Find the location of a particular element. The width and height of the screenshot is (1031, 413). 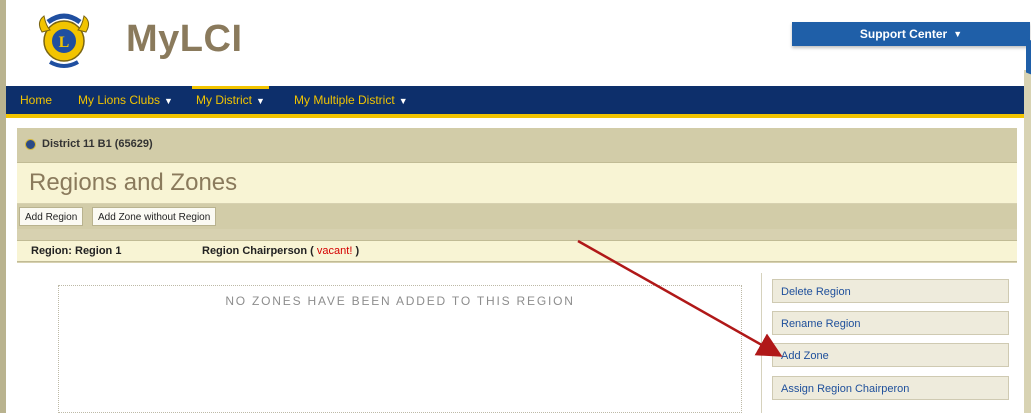

svg-text: L is located at coordinates (64, 42).